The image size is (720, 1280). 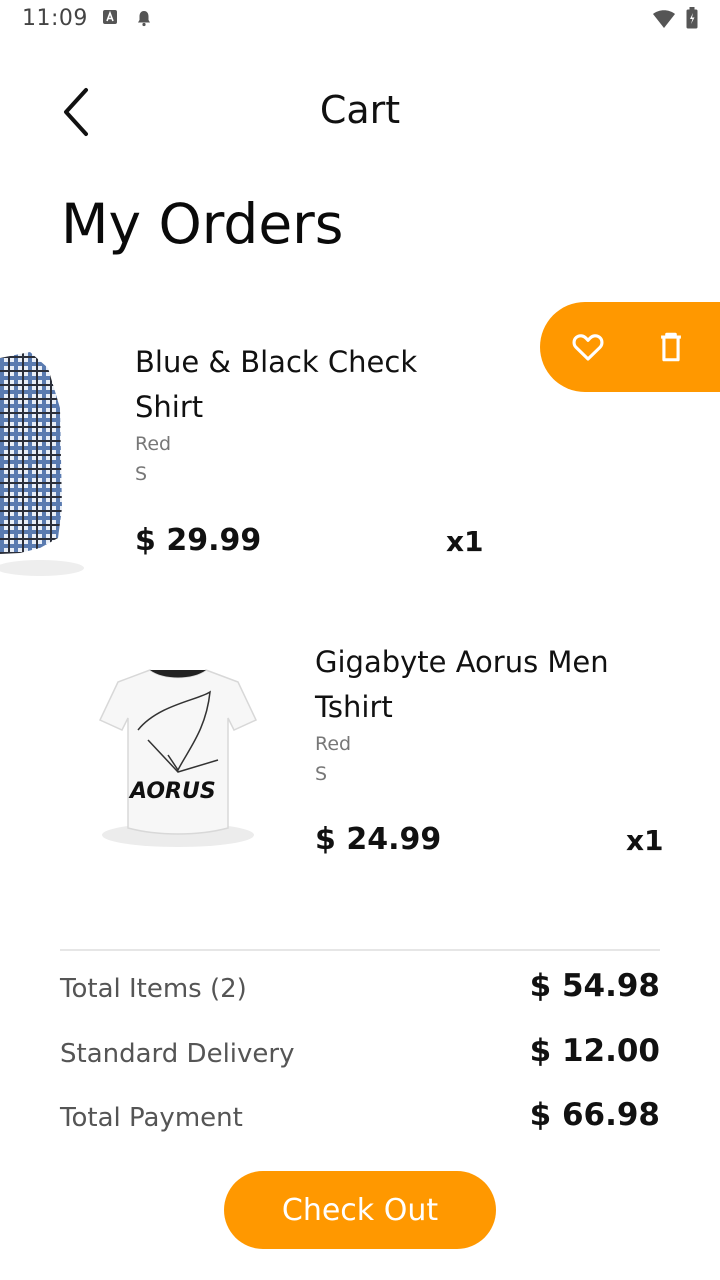 What do you see at coordinates (594, 986) in the screenshot?
I see `total-items-value: $ 54.98` at bounding box center [594, 986].